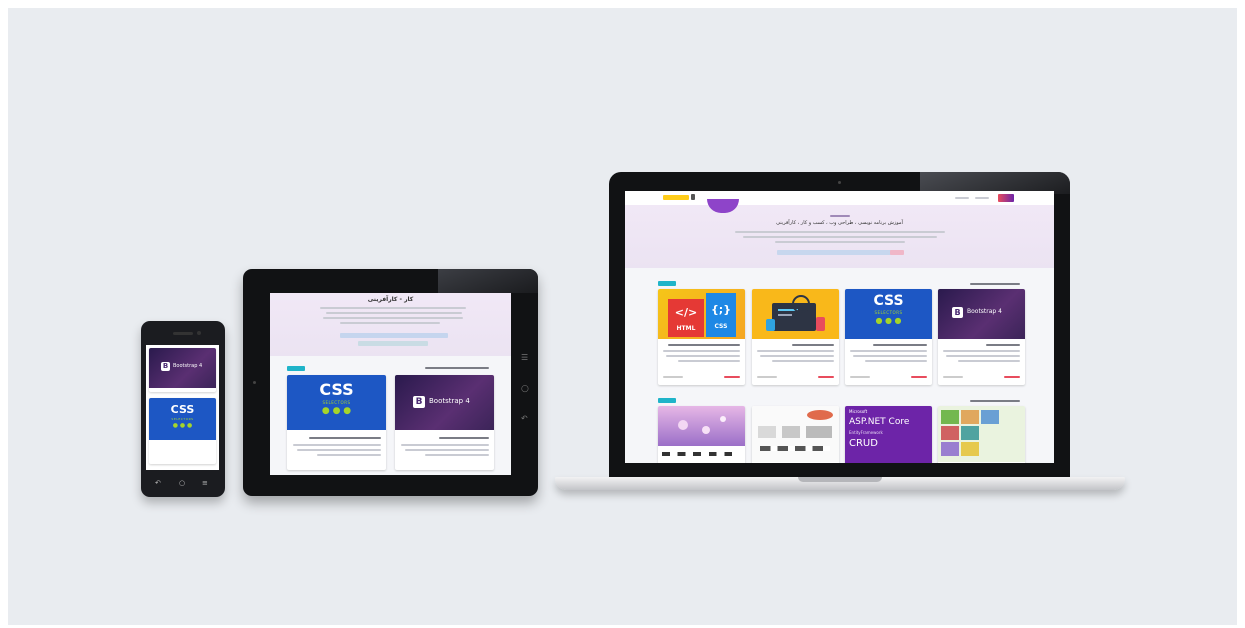 The image size is (1245, 628). What do you see at coordinates (183, 333) in the screenshot?
I see `phone-speaker` at bounding box center [183, 333].